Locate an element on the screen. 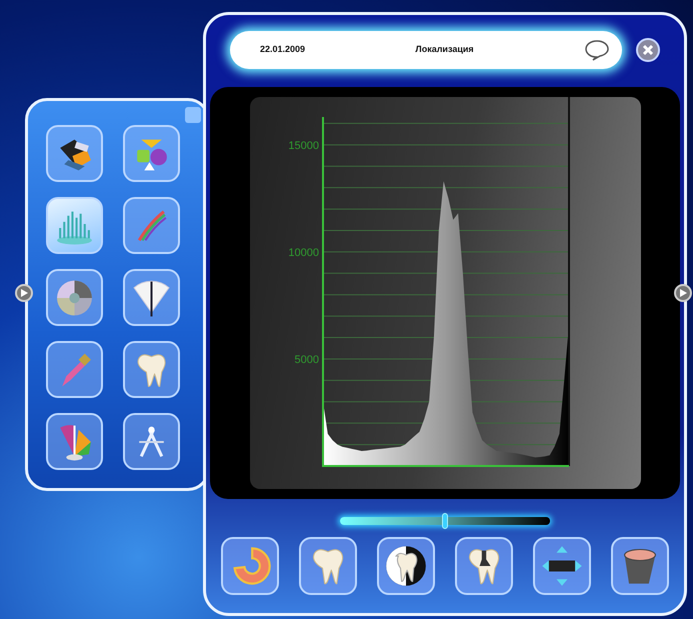 This screenshot has width=693, height=619. window-title: Локализация is located at coordinates (444, 49).